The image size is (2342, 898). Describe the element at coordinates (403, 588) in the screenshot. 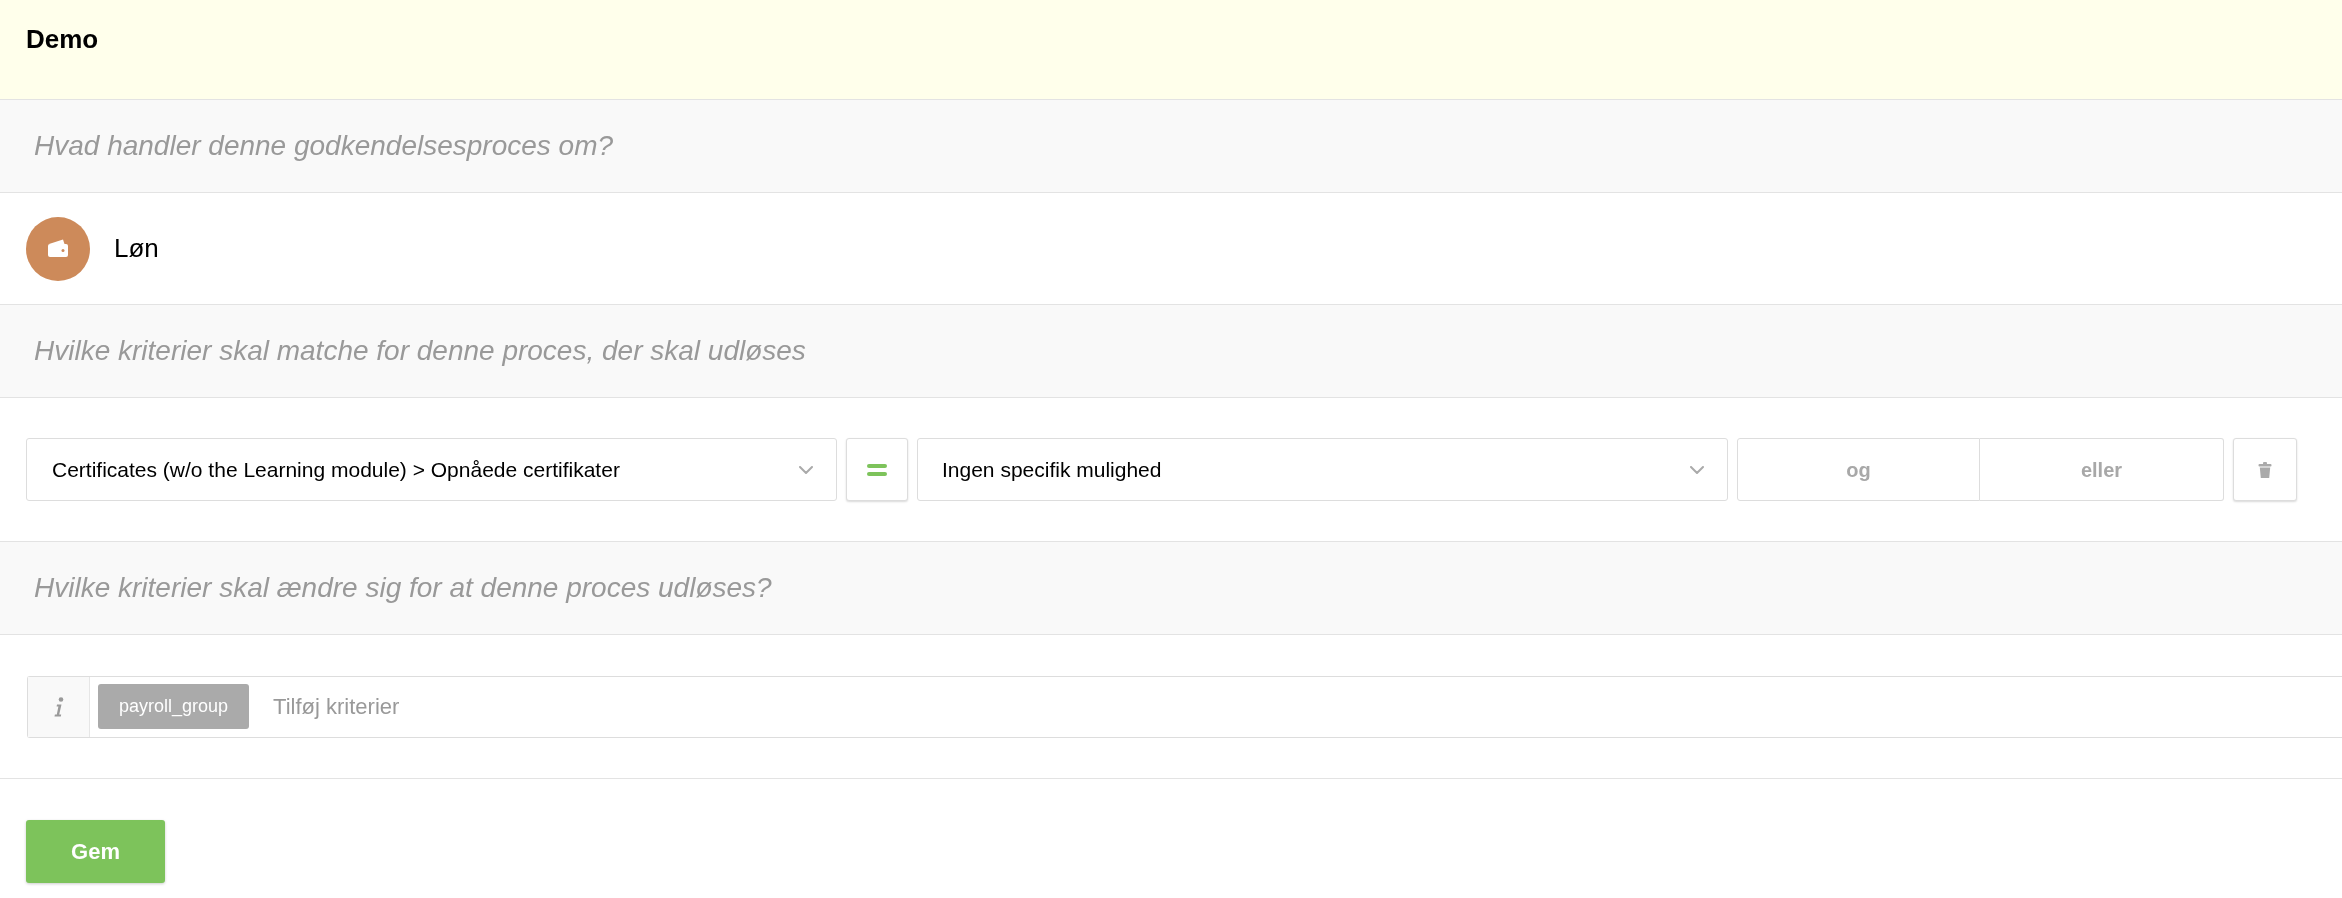

I see `section-heading: Hvilke kriterier skal ændre sig for at denne proces udløses?` at that location.